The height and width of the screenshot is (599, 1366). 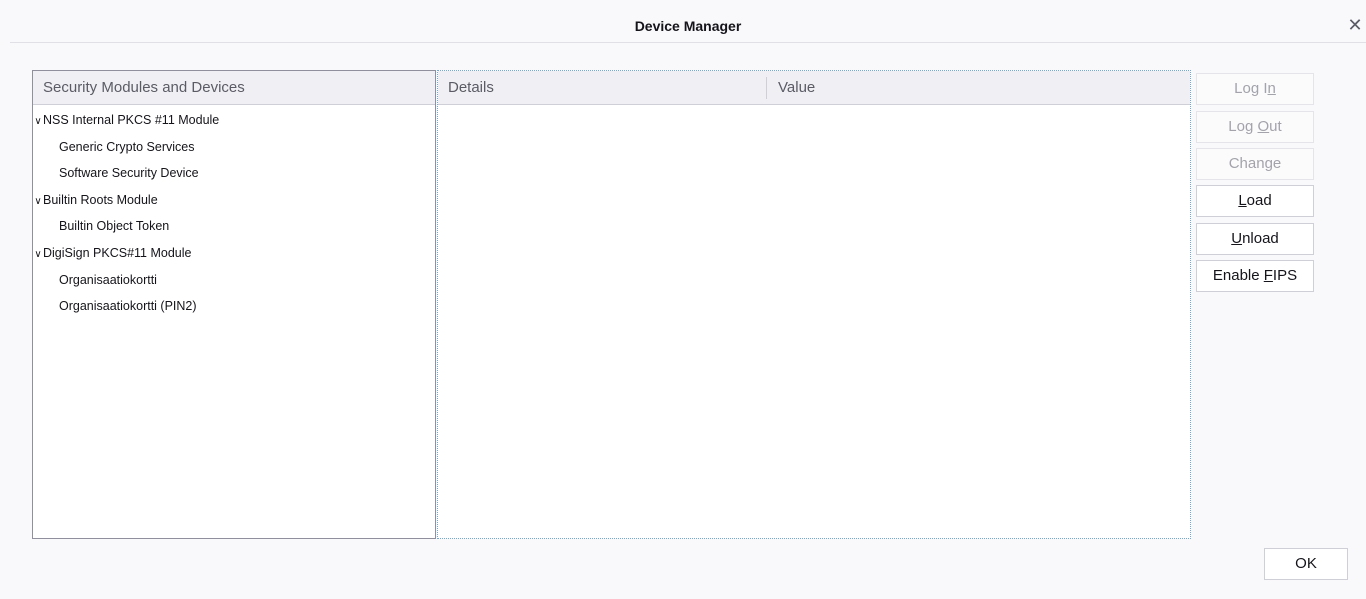 I want to click on tree-item-label: DigiSign PKCS#11 Module, so click(x=117, y=252).